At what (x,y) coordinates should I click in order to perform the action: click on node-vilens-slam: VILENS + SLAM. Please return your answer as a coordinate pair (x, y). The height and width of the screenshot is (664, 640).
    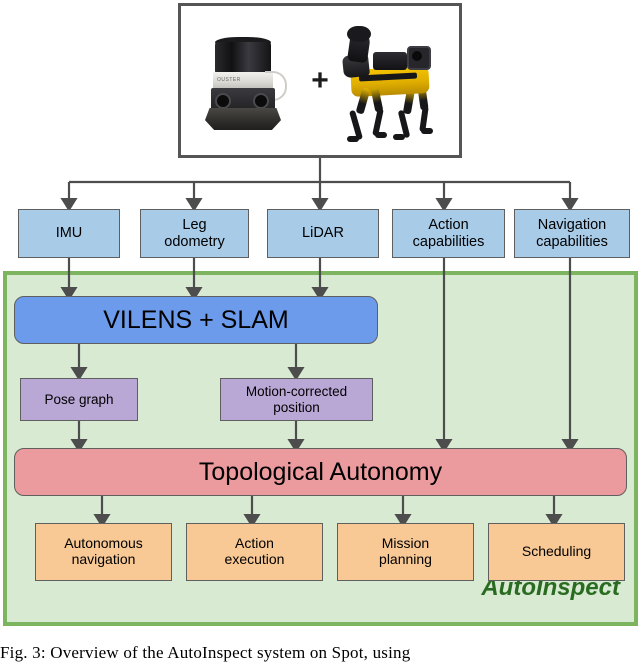
    Looking at the image, I should click on (196, 320).